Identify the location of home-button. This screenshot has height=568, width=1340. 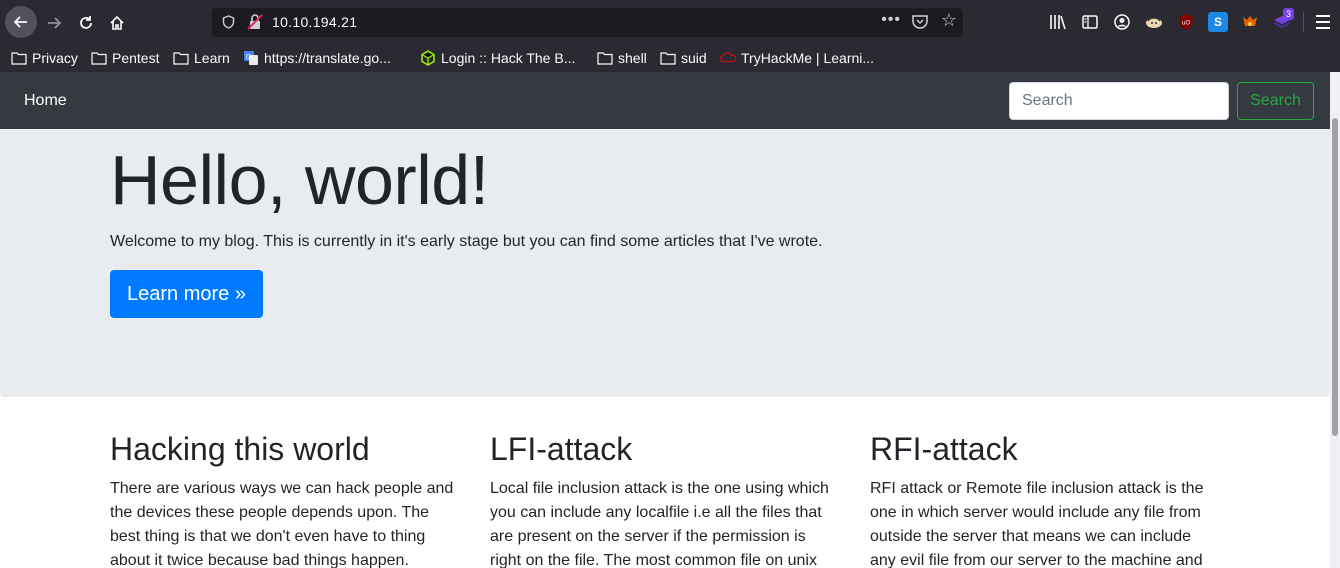
(117, 23).